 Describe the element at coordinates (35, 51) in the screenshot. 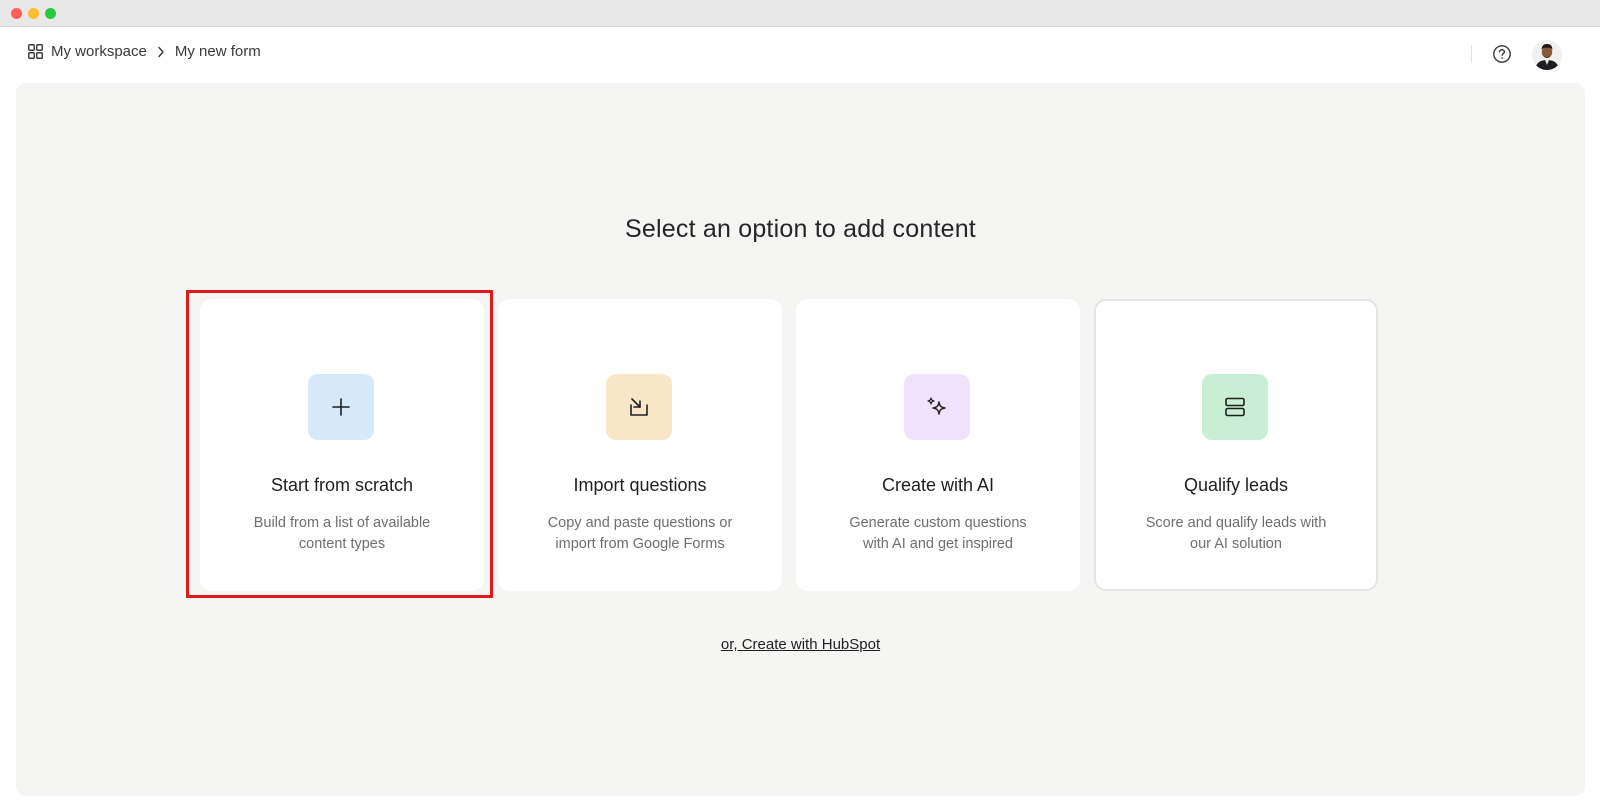

I see `grid-icon` at that location.